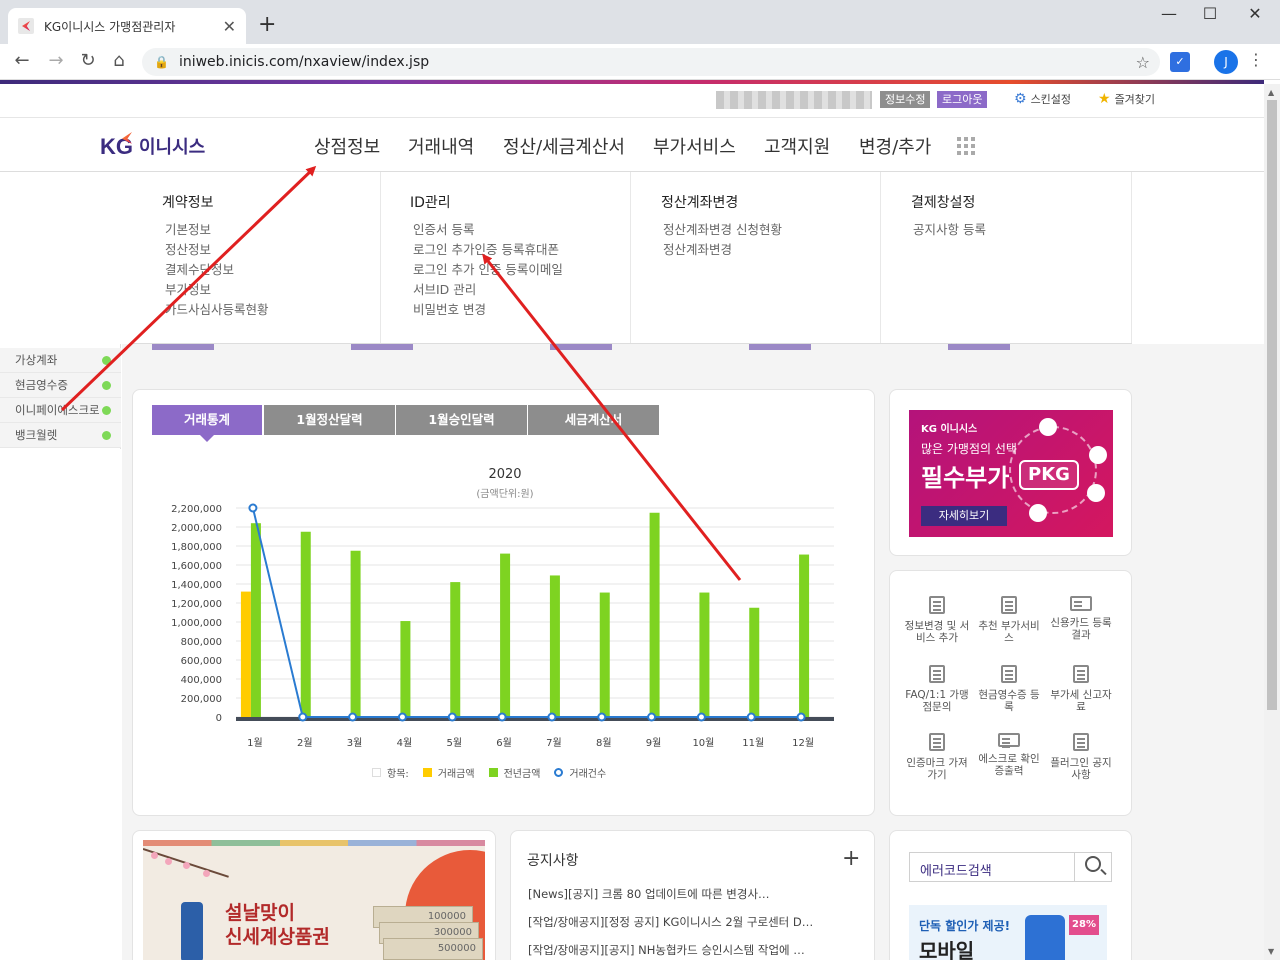 This screenshot has width=1280, height=960. Describe the element at coordinates (937, 620) in the screenshot. I see `quick-menu-item: 정보변경 및 서비스 추가` at that location.